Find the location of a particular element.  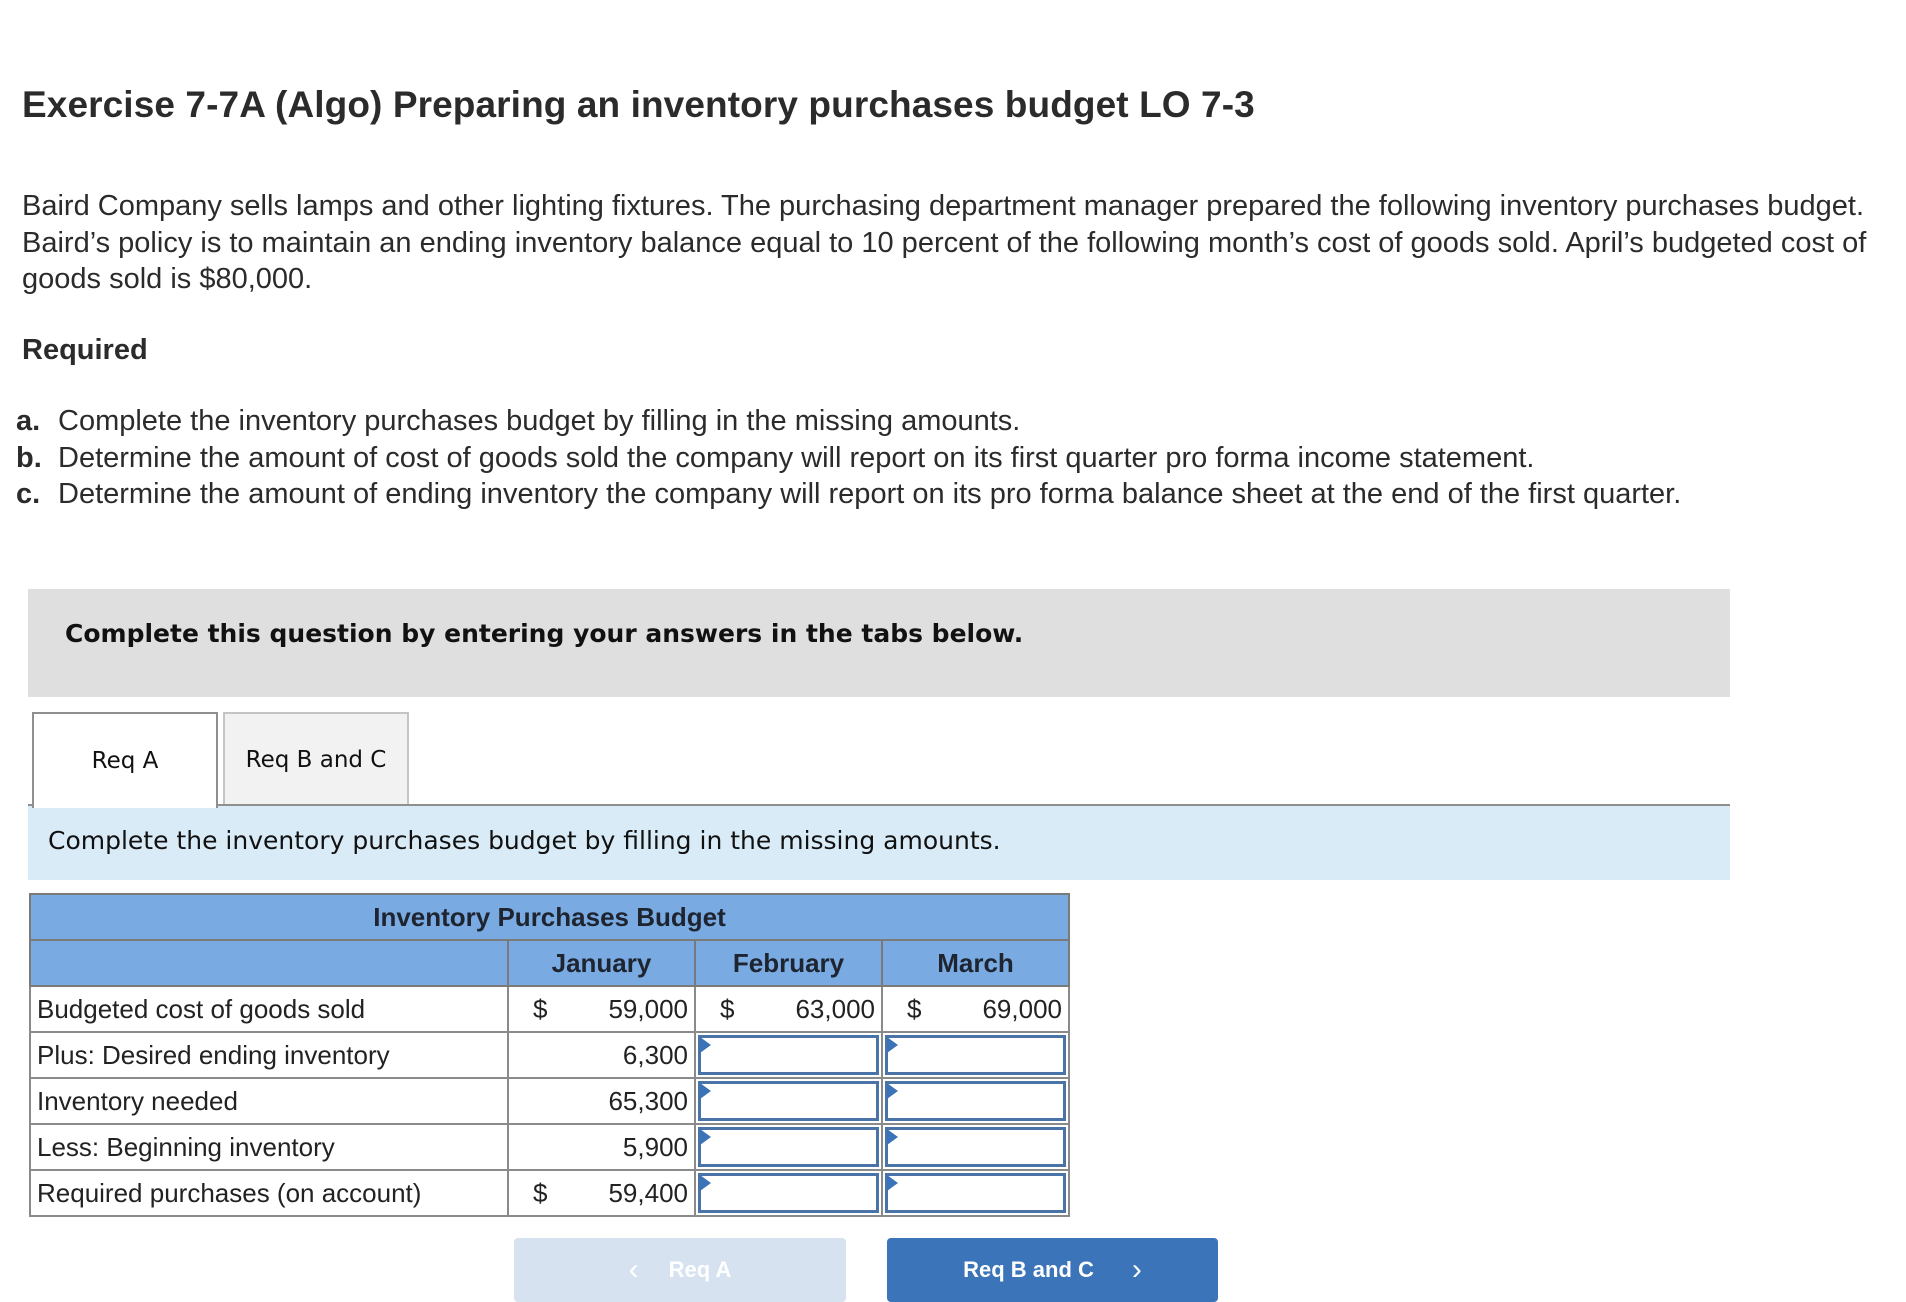

row-label: Less: Beginning inventory is located at coordinates (269, 1147).